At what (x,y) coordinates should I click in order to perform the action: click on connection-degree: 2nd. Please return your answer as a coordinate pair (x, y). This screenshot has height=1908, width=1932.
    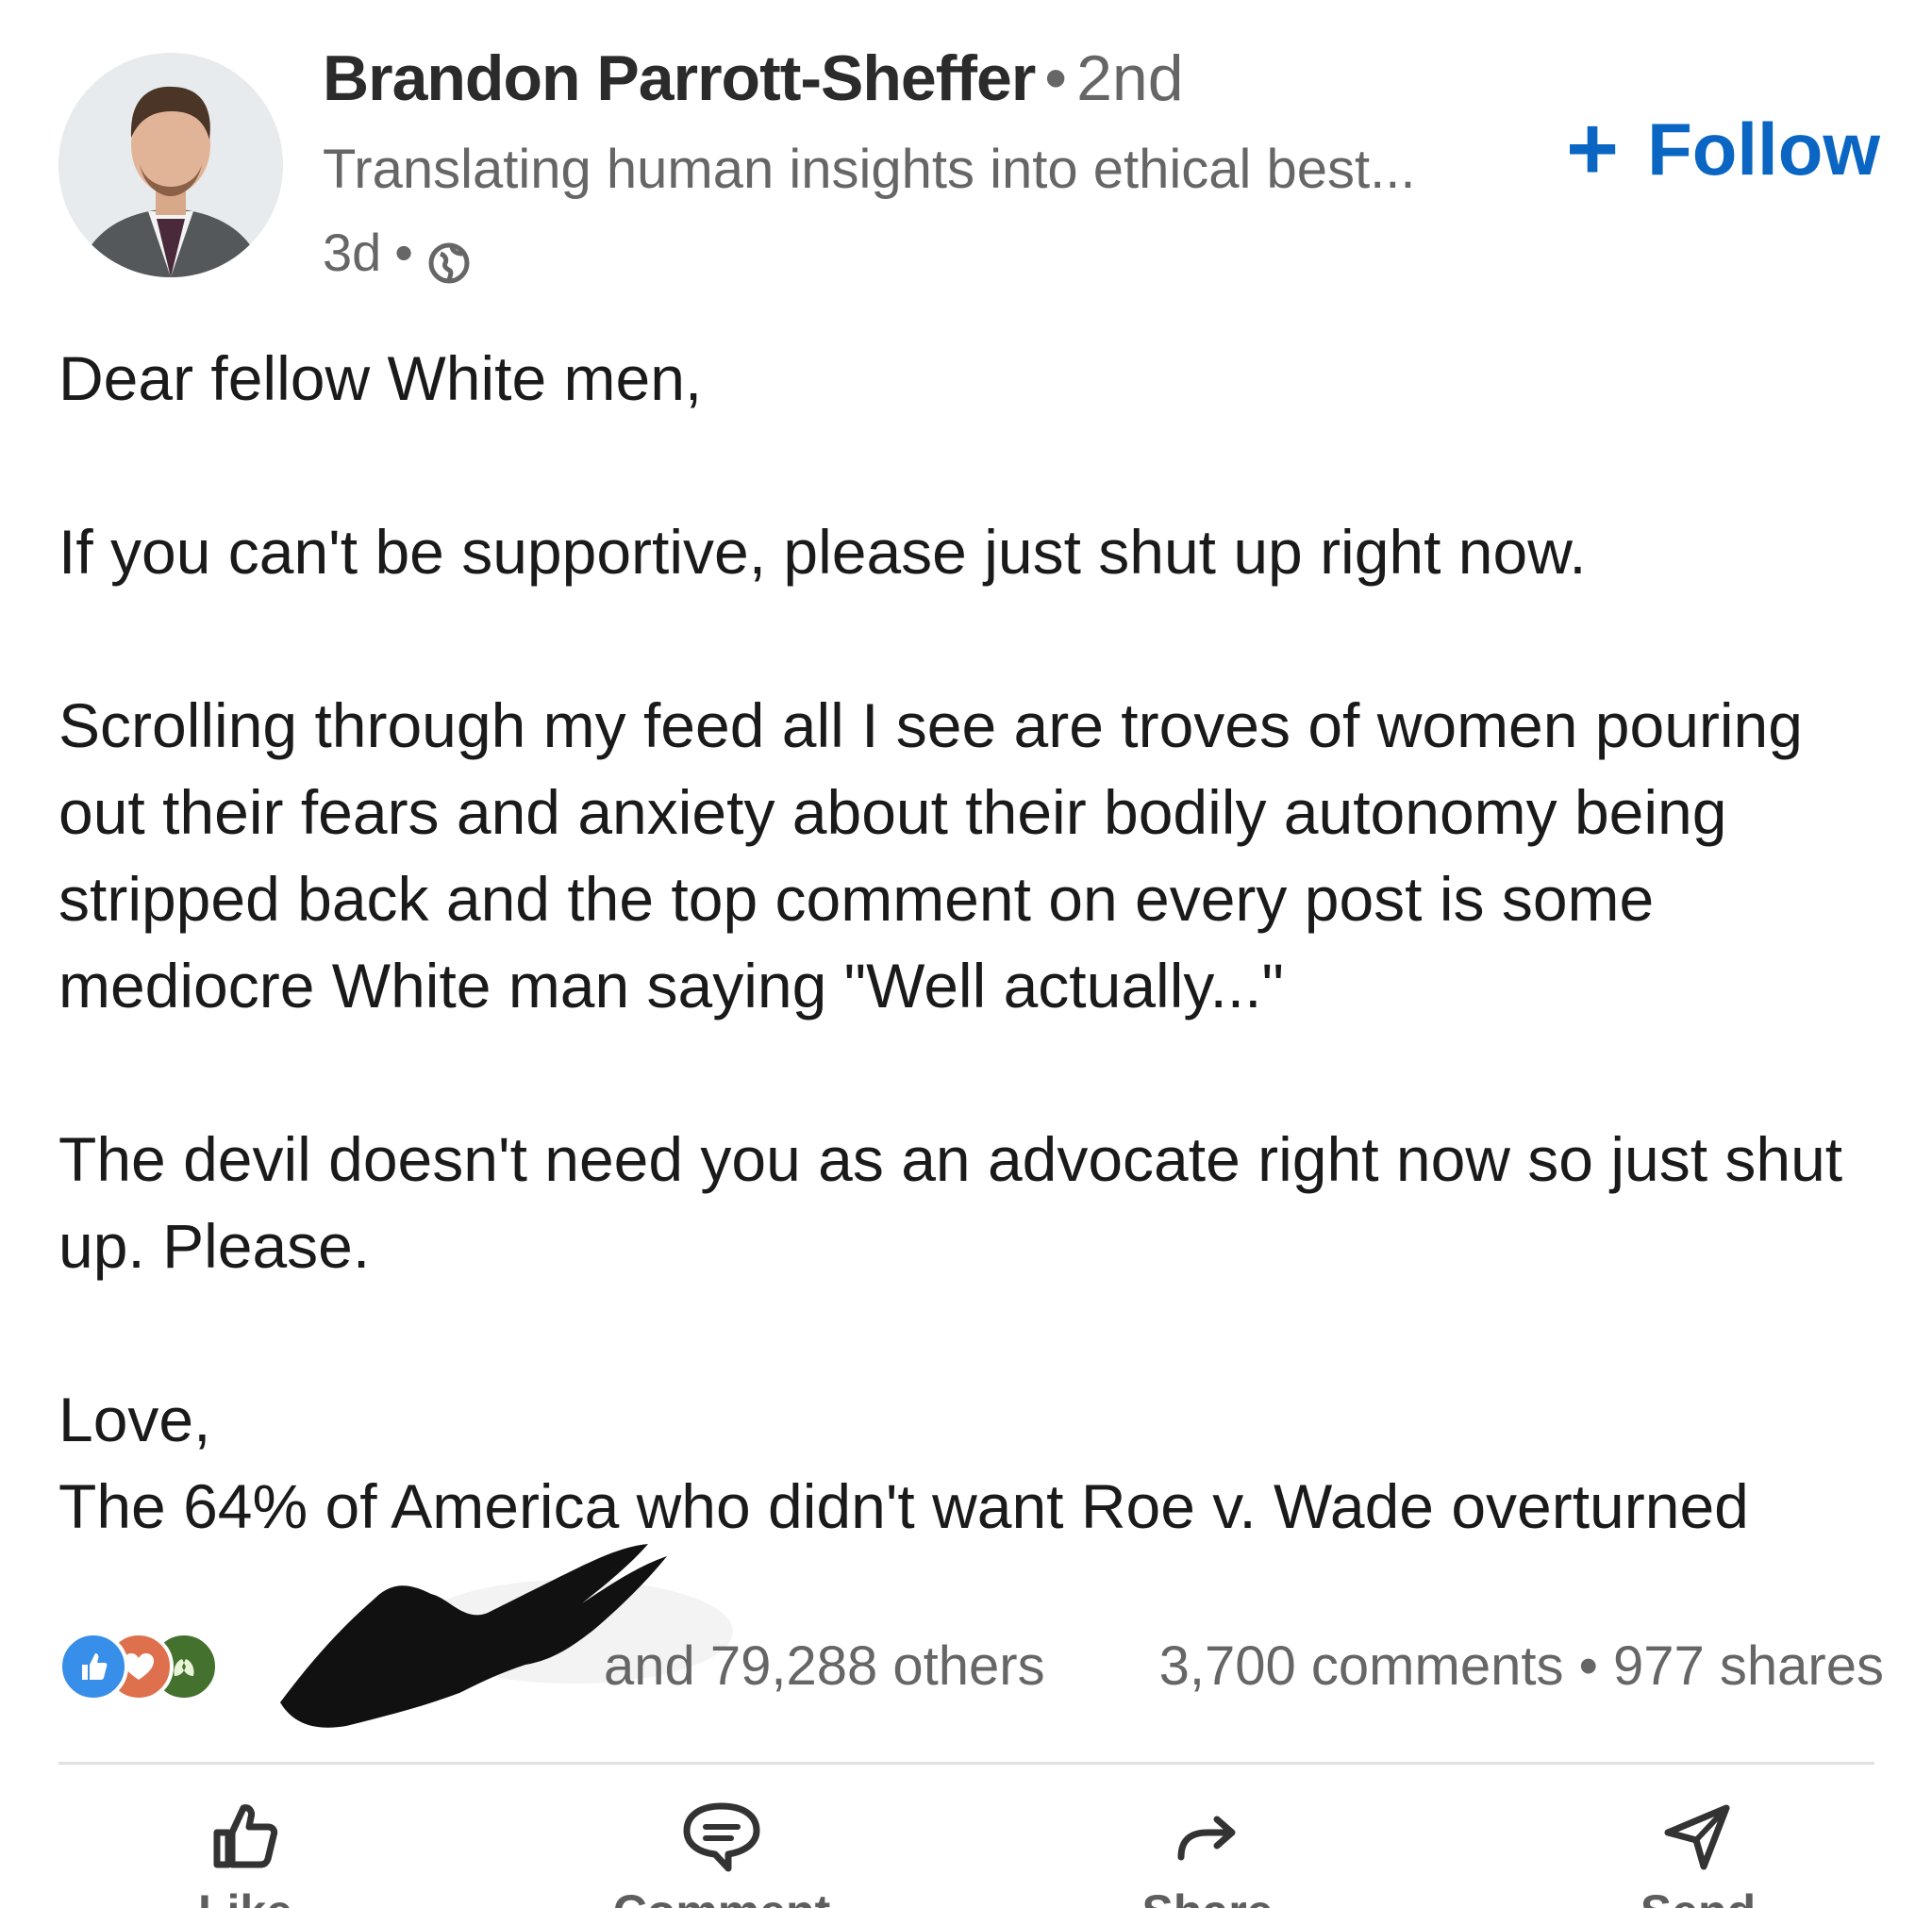
    Looking at the image, I should click on (1130, 78).